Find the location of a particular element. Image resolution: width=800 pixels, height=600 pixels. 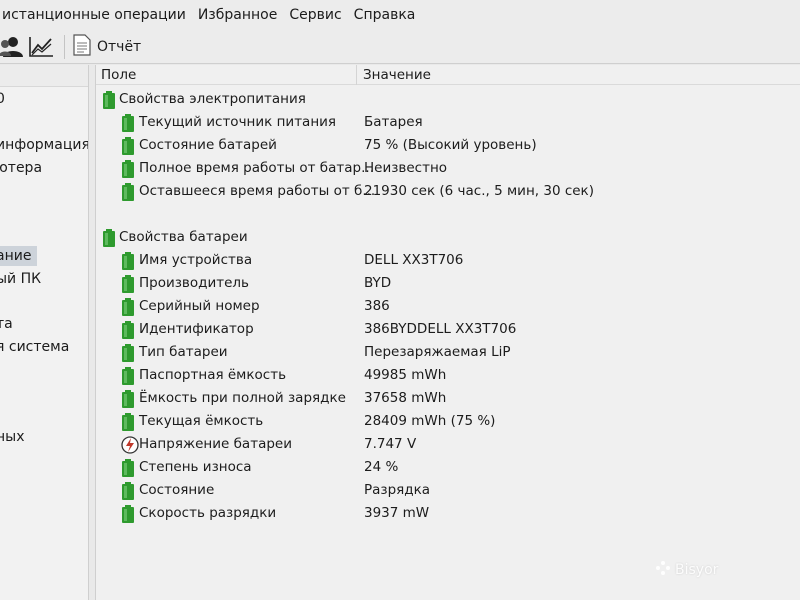

table-row: Напряжение батареи 7.747 V is located at coordinates (448, 445).